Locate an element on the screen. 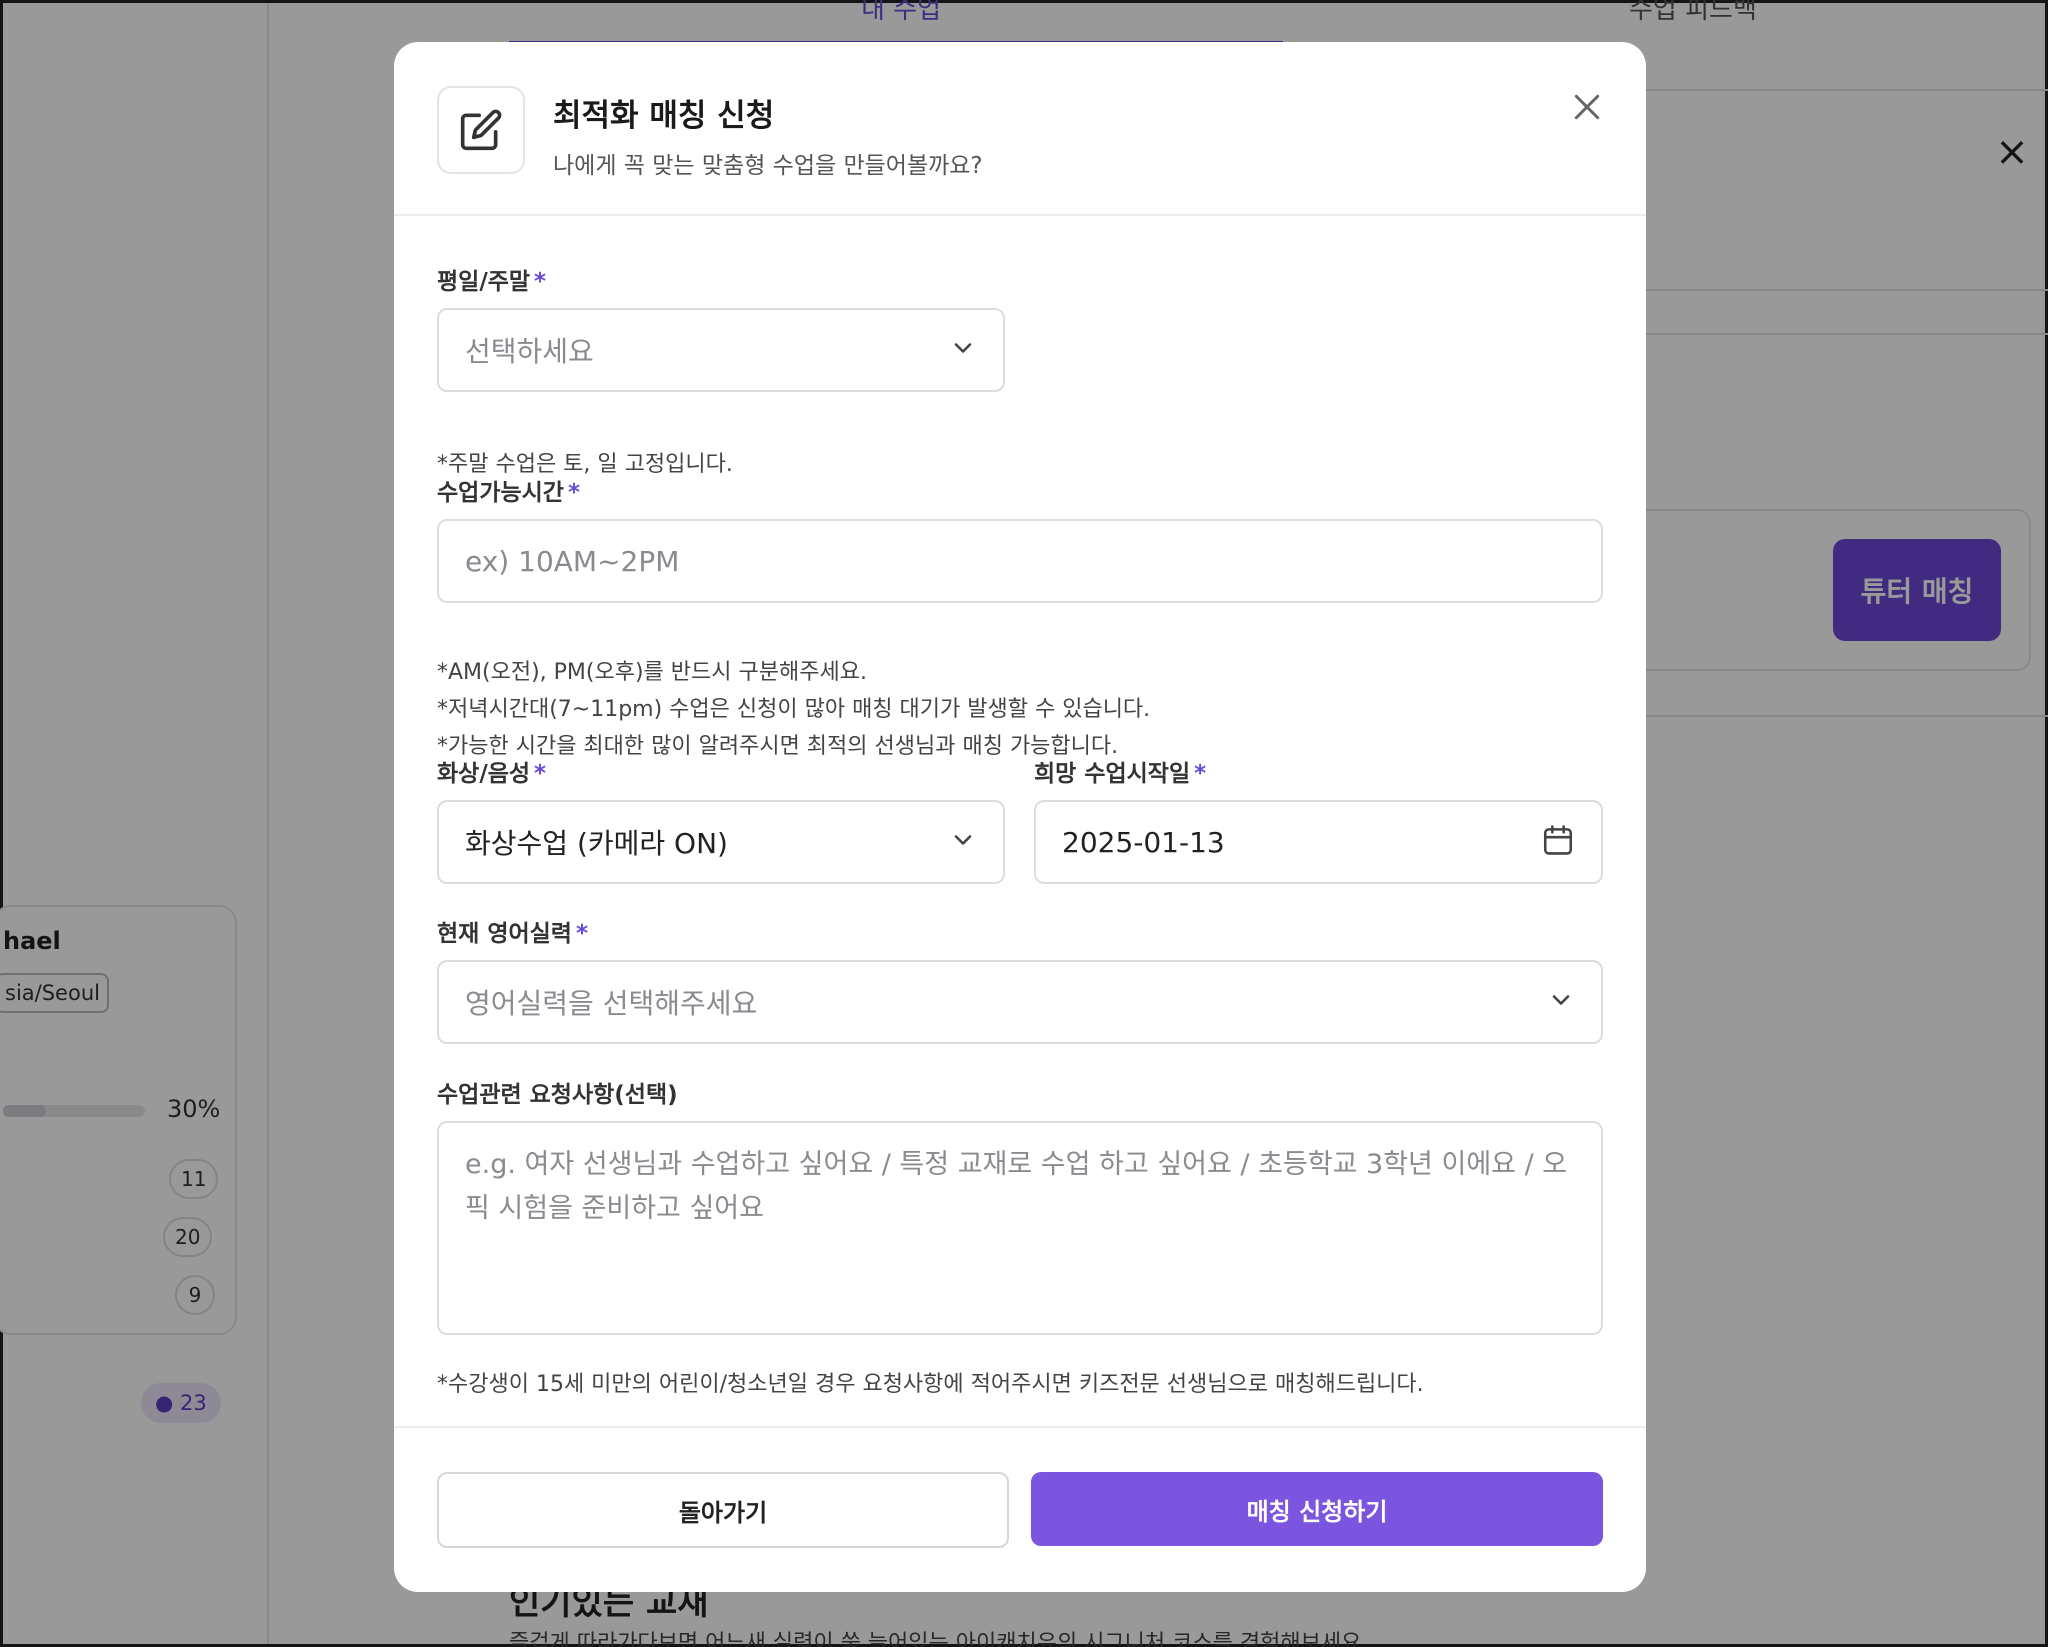 The width and height of the screenshot is (2048, 1647). request-label: 수업관련 요청사항(선택) is located at coordinates (557, 1095).